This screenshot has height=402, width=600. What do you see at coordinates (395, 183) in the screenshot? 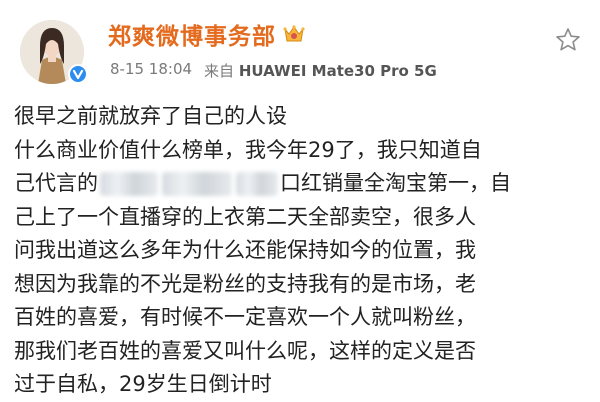
I see `content-line-suffix: 口红销量全淘宝第一，自` at bounding box center [395, 183].